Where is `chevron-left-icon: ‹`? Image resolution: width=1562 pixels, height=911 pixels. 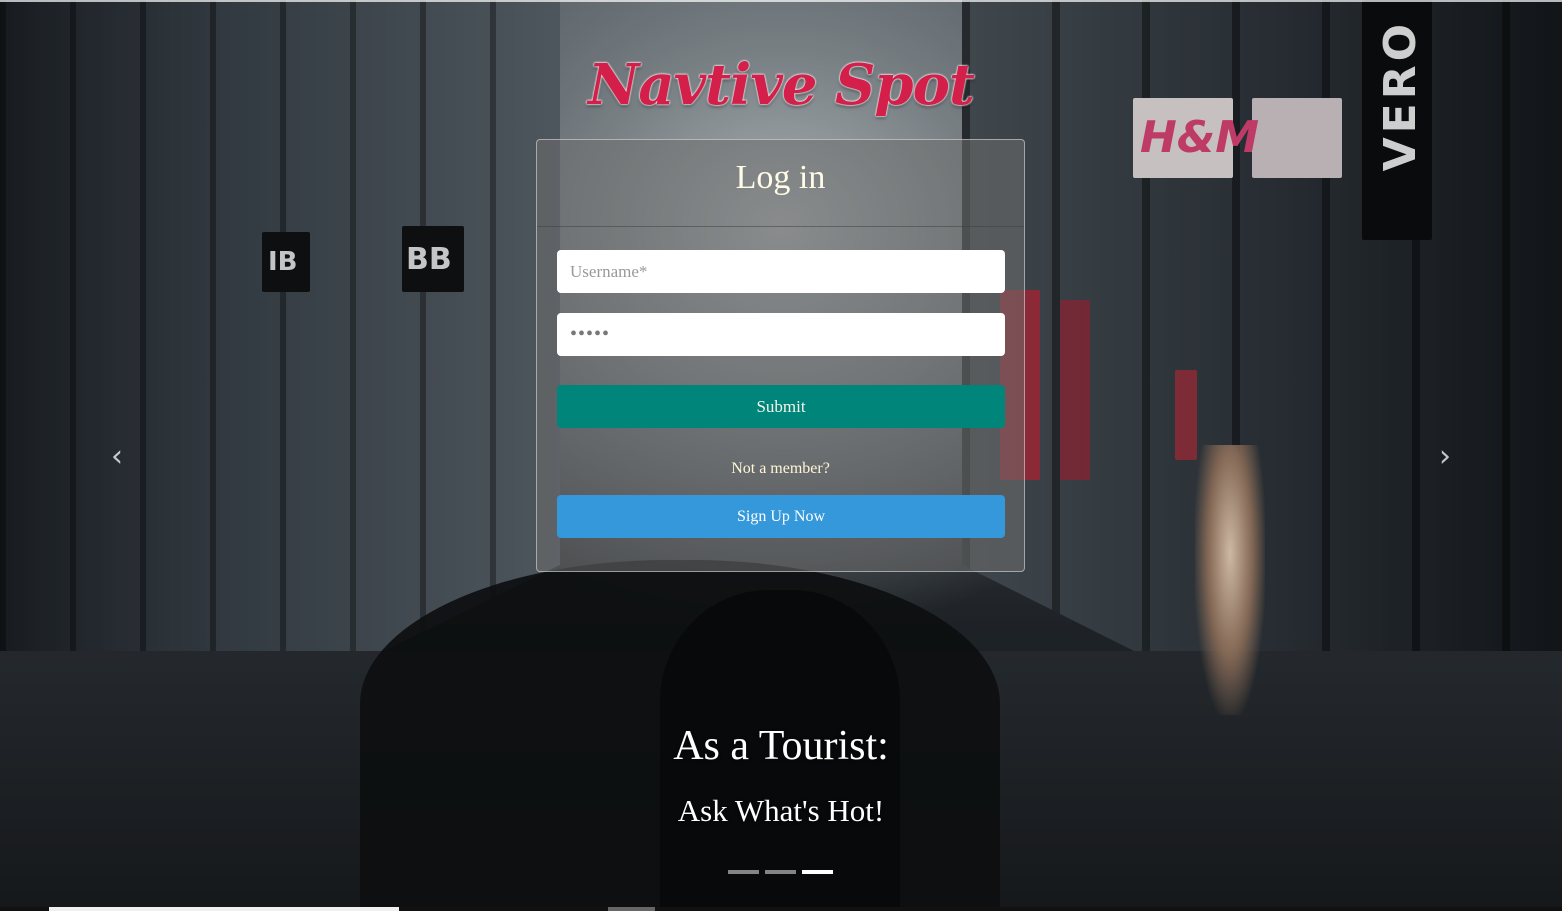
chevron-left-icon: ‹ is located at coordinates (117, 456).